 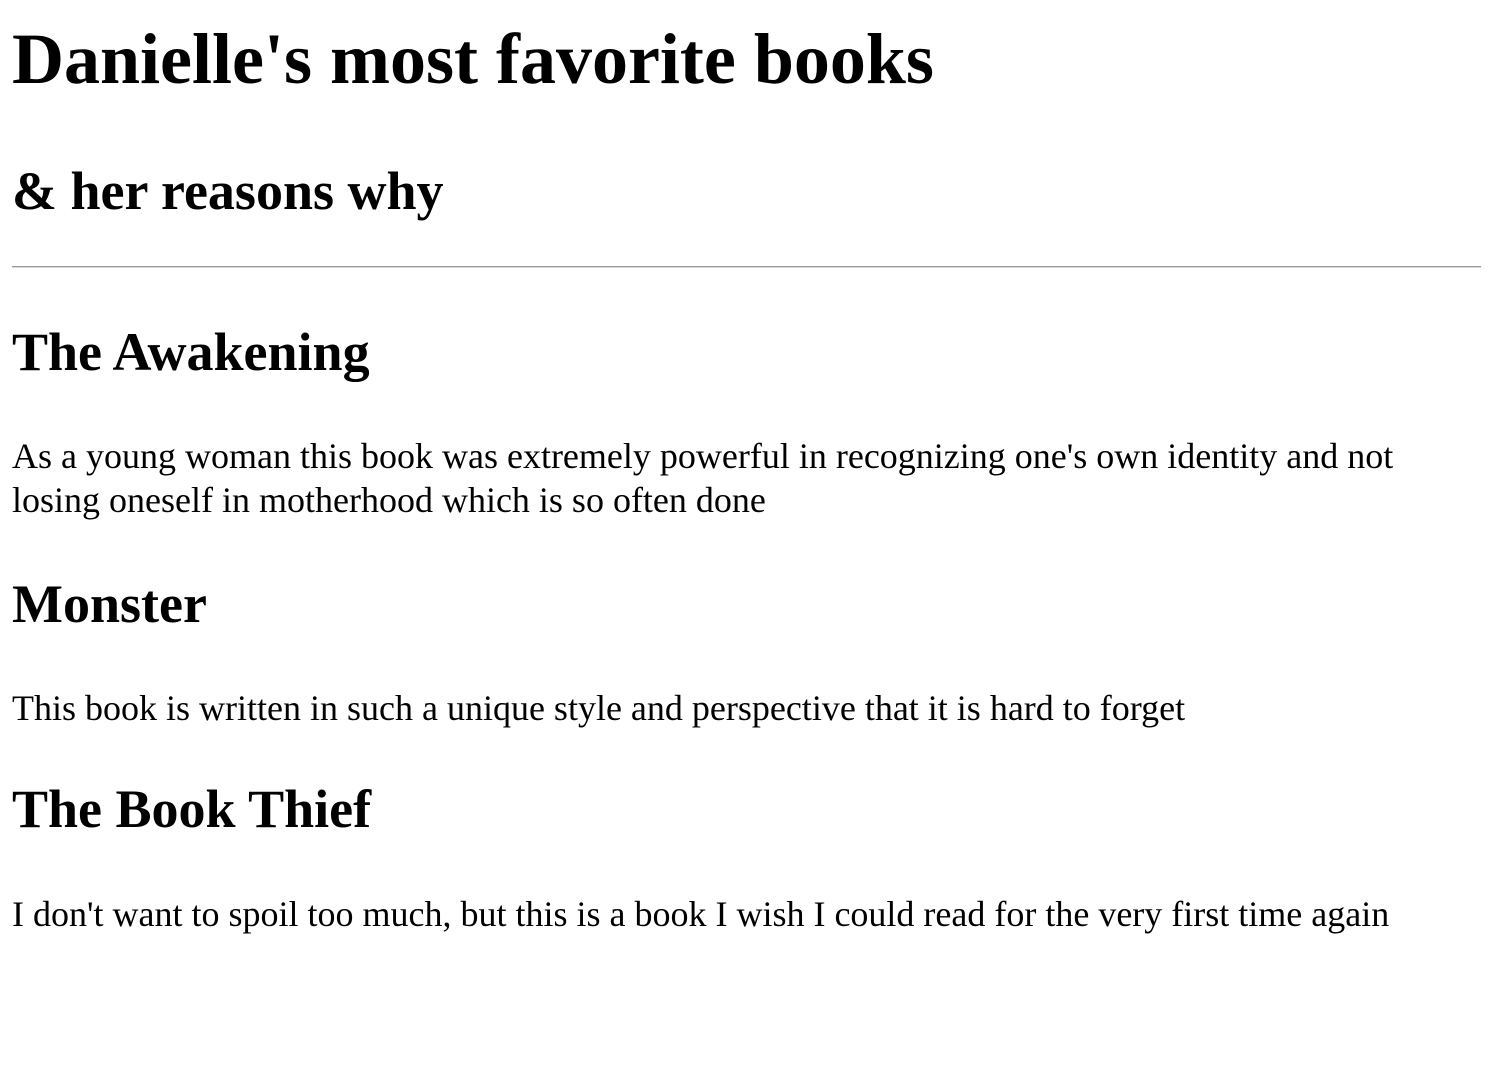 What do you see at coordinates (192, 809) in the screenshot?
I see `book-title-the-book-thief: The Book Thief` at bounding box center [192, 809].